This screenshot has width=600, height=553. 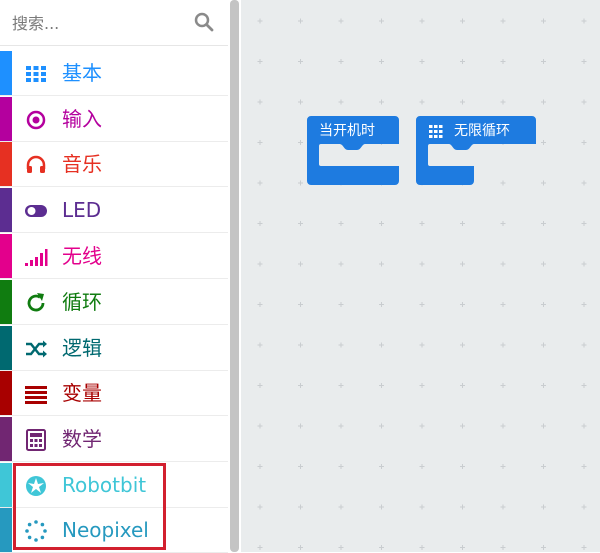 I want to click on category-music: 音乐, so click(x=114, y=164).